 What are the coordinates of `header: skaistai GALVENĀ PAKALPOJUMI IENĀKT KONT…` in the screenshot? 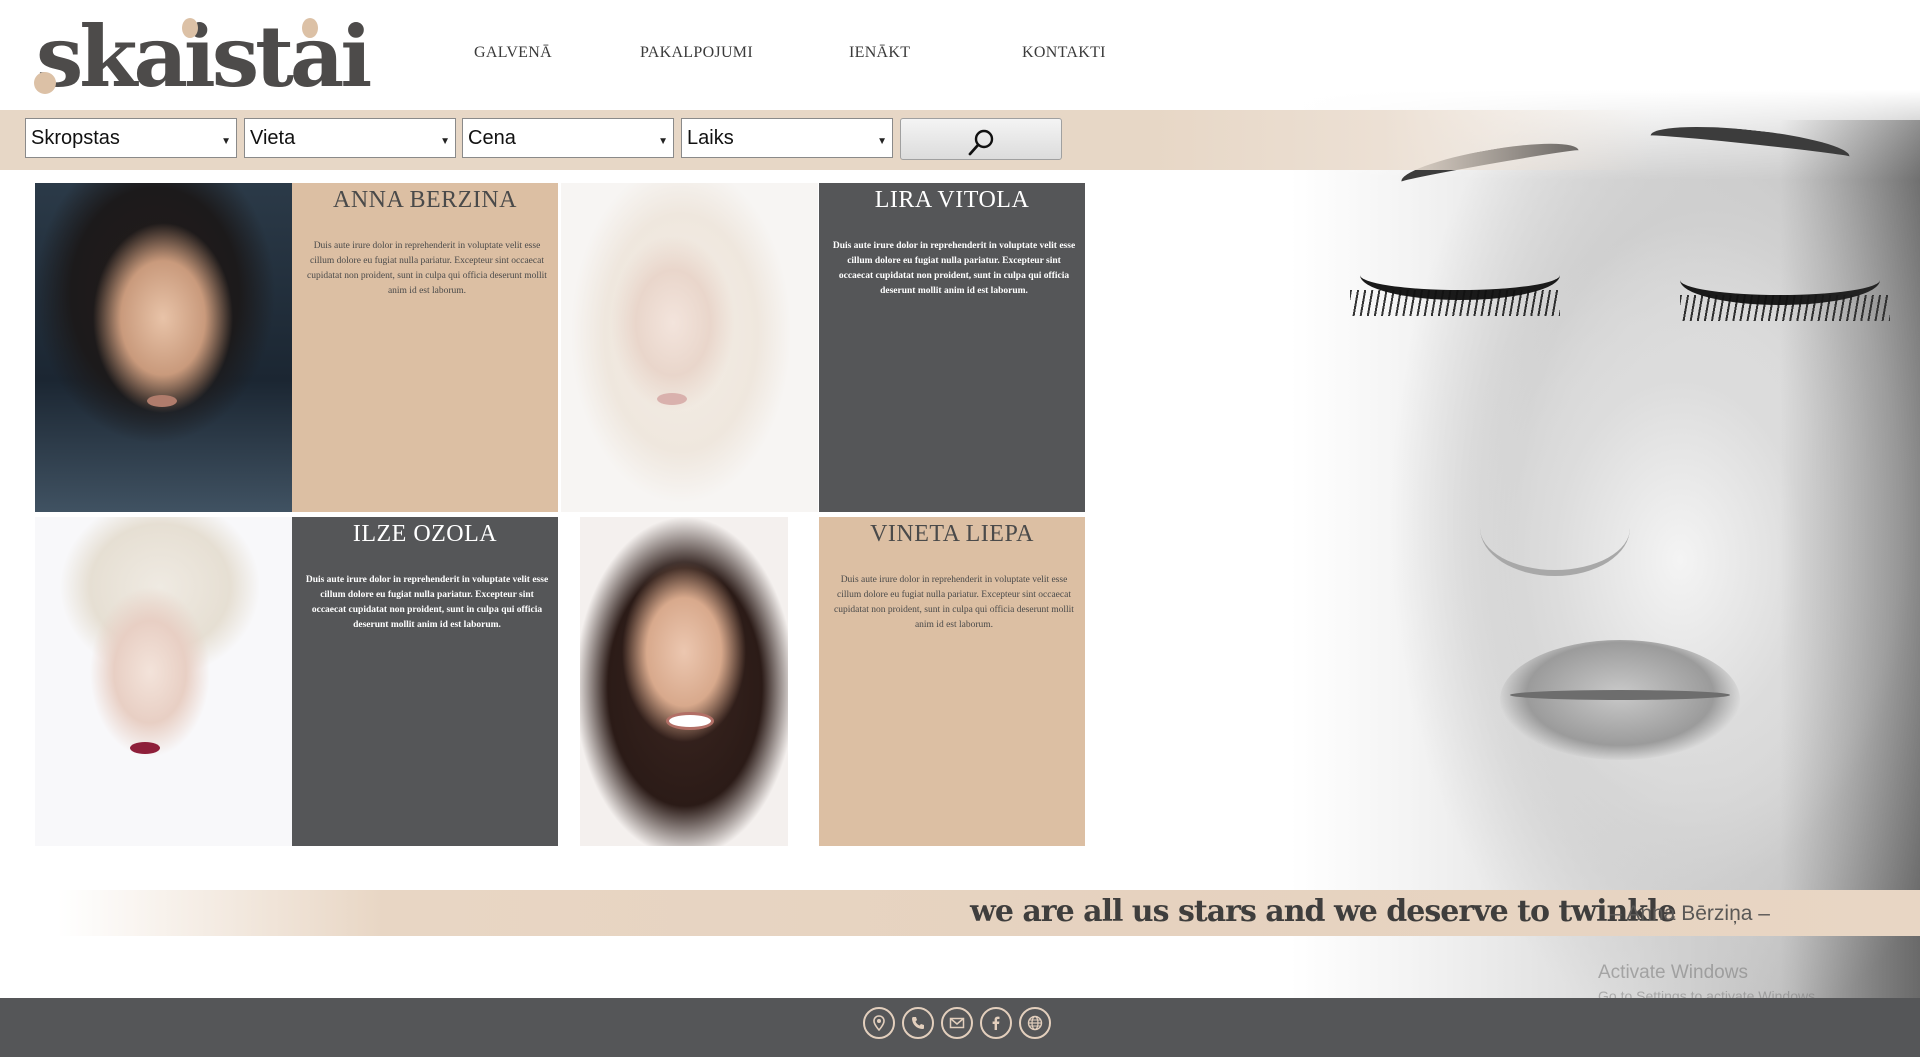 It's located at (645, 55).